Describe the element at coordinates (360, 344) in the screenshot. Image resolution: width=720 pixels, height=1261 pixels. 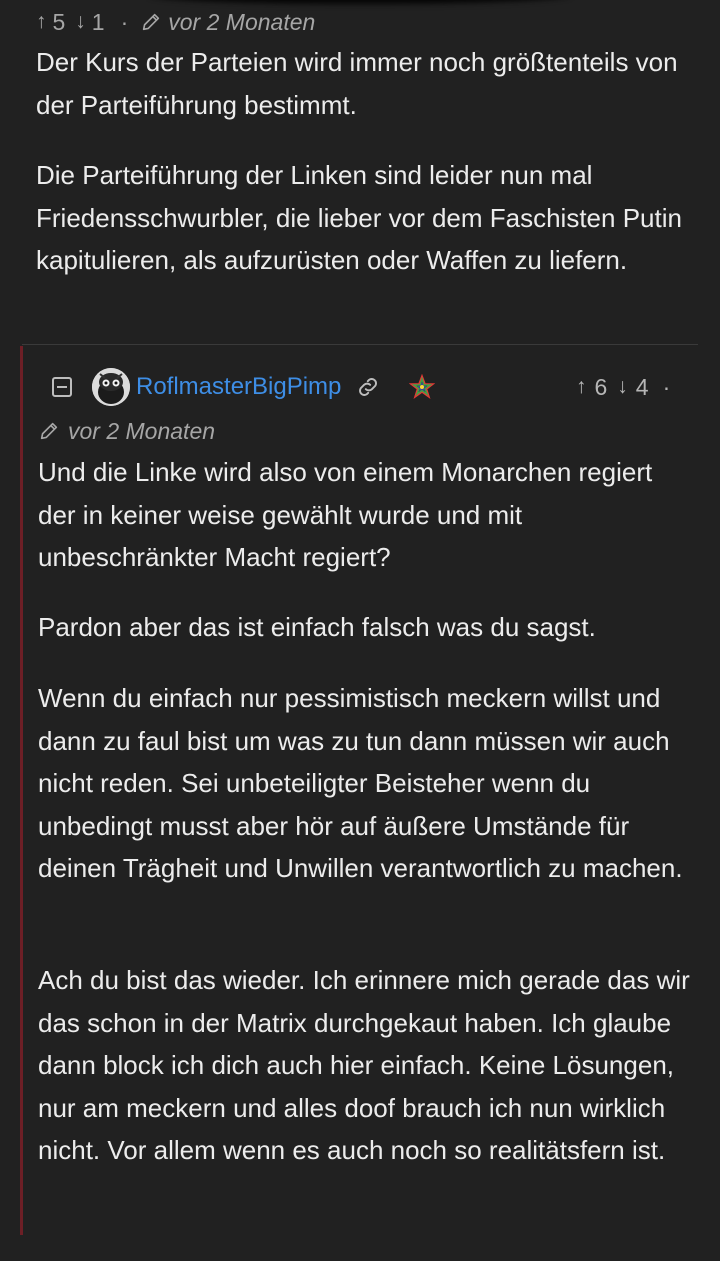
I see `comment-divider` at that location.